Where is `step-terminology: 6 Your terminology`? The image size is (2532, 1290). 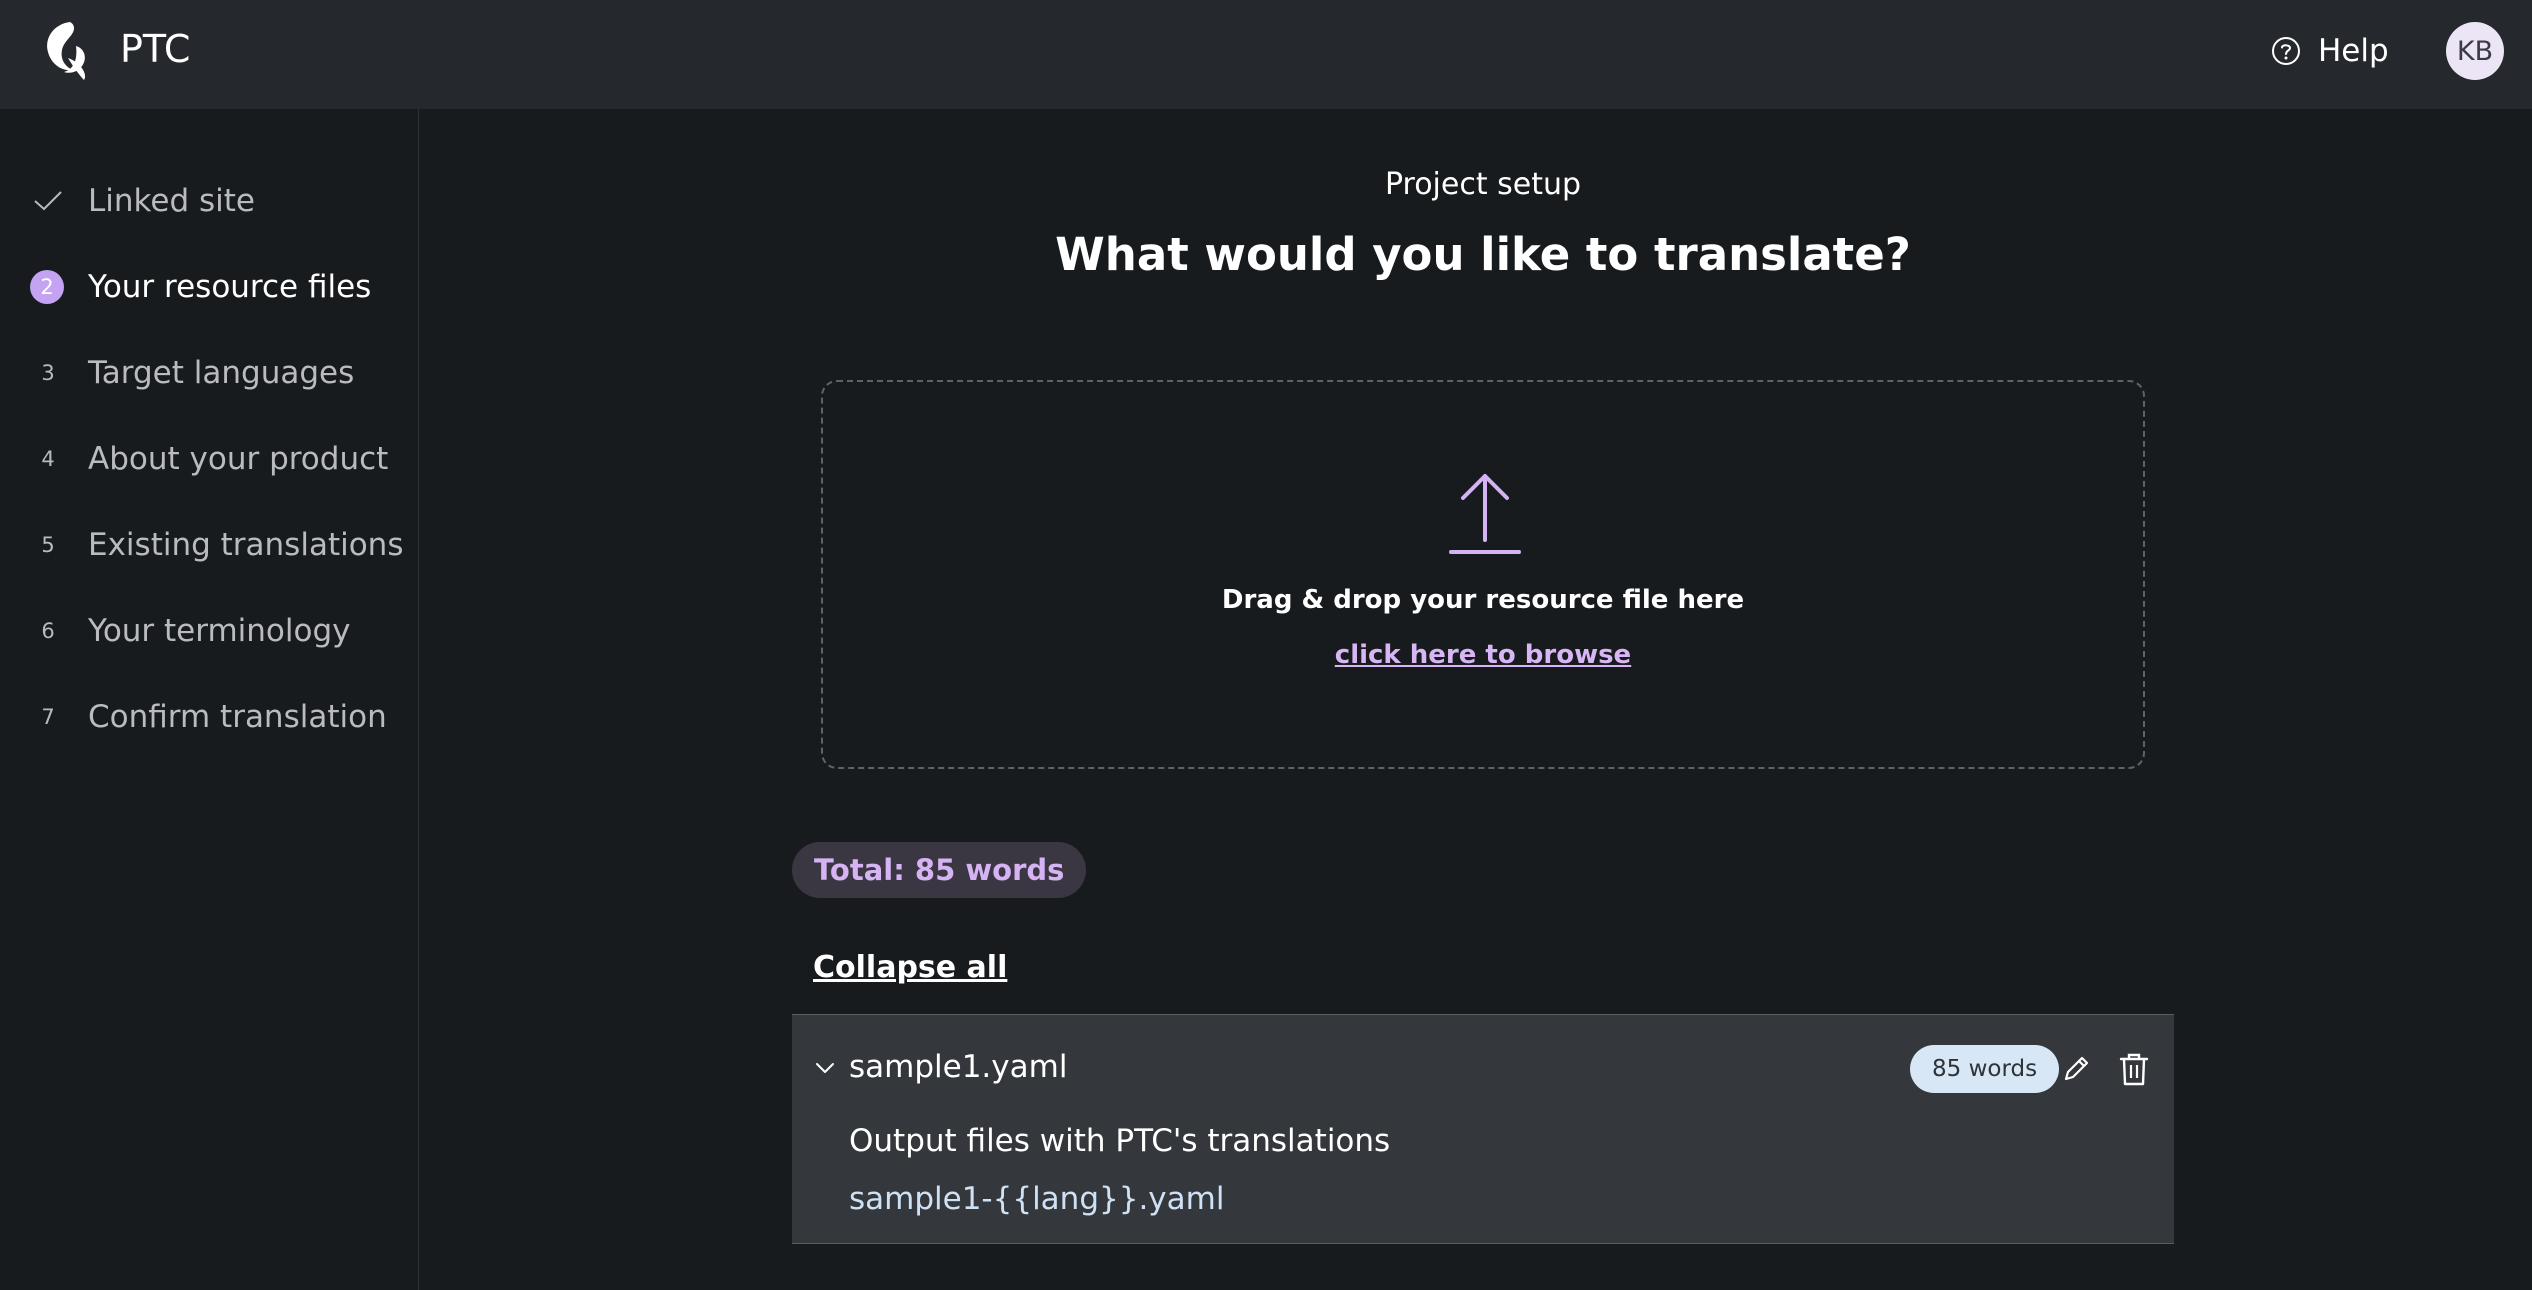
step-terminology: 6 Your terminology is located at coordinates (209, 631).